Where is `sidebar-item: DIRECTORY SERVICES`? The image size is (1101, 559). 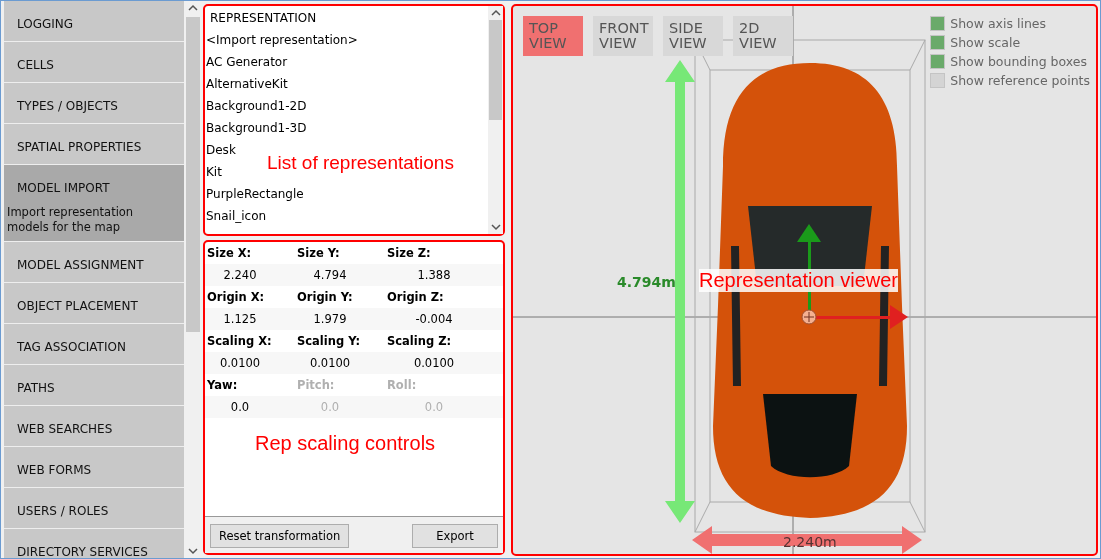
sidebar-item: DIRECTORY SERVICES is located at coordinates (94, 543).